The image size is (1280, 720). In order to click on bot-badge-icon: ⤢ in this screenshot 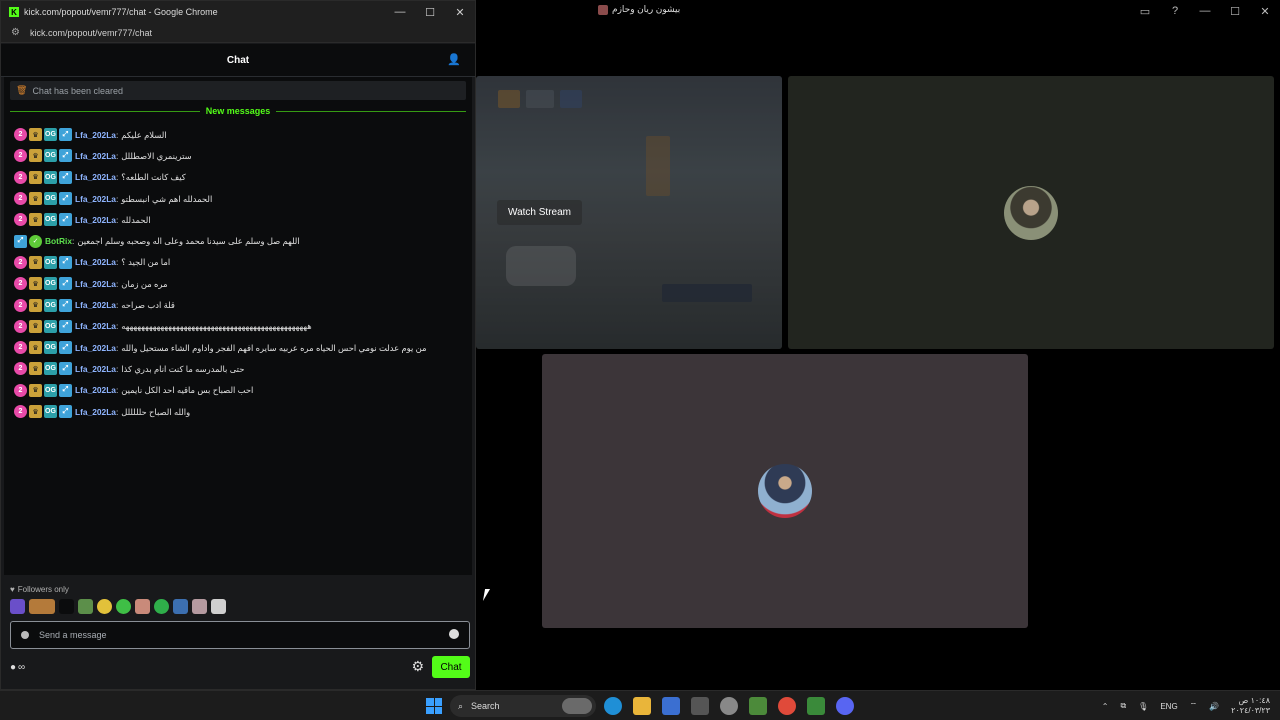, I will do `click(20, 241)`.